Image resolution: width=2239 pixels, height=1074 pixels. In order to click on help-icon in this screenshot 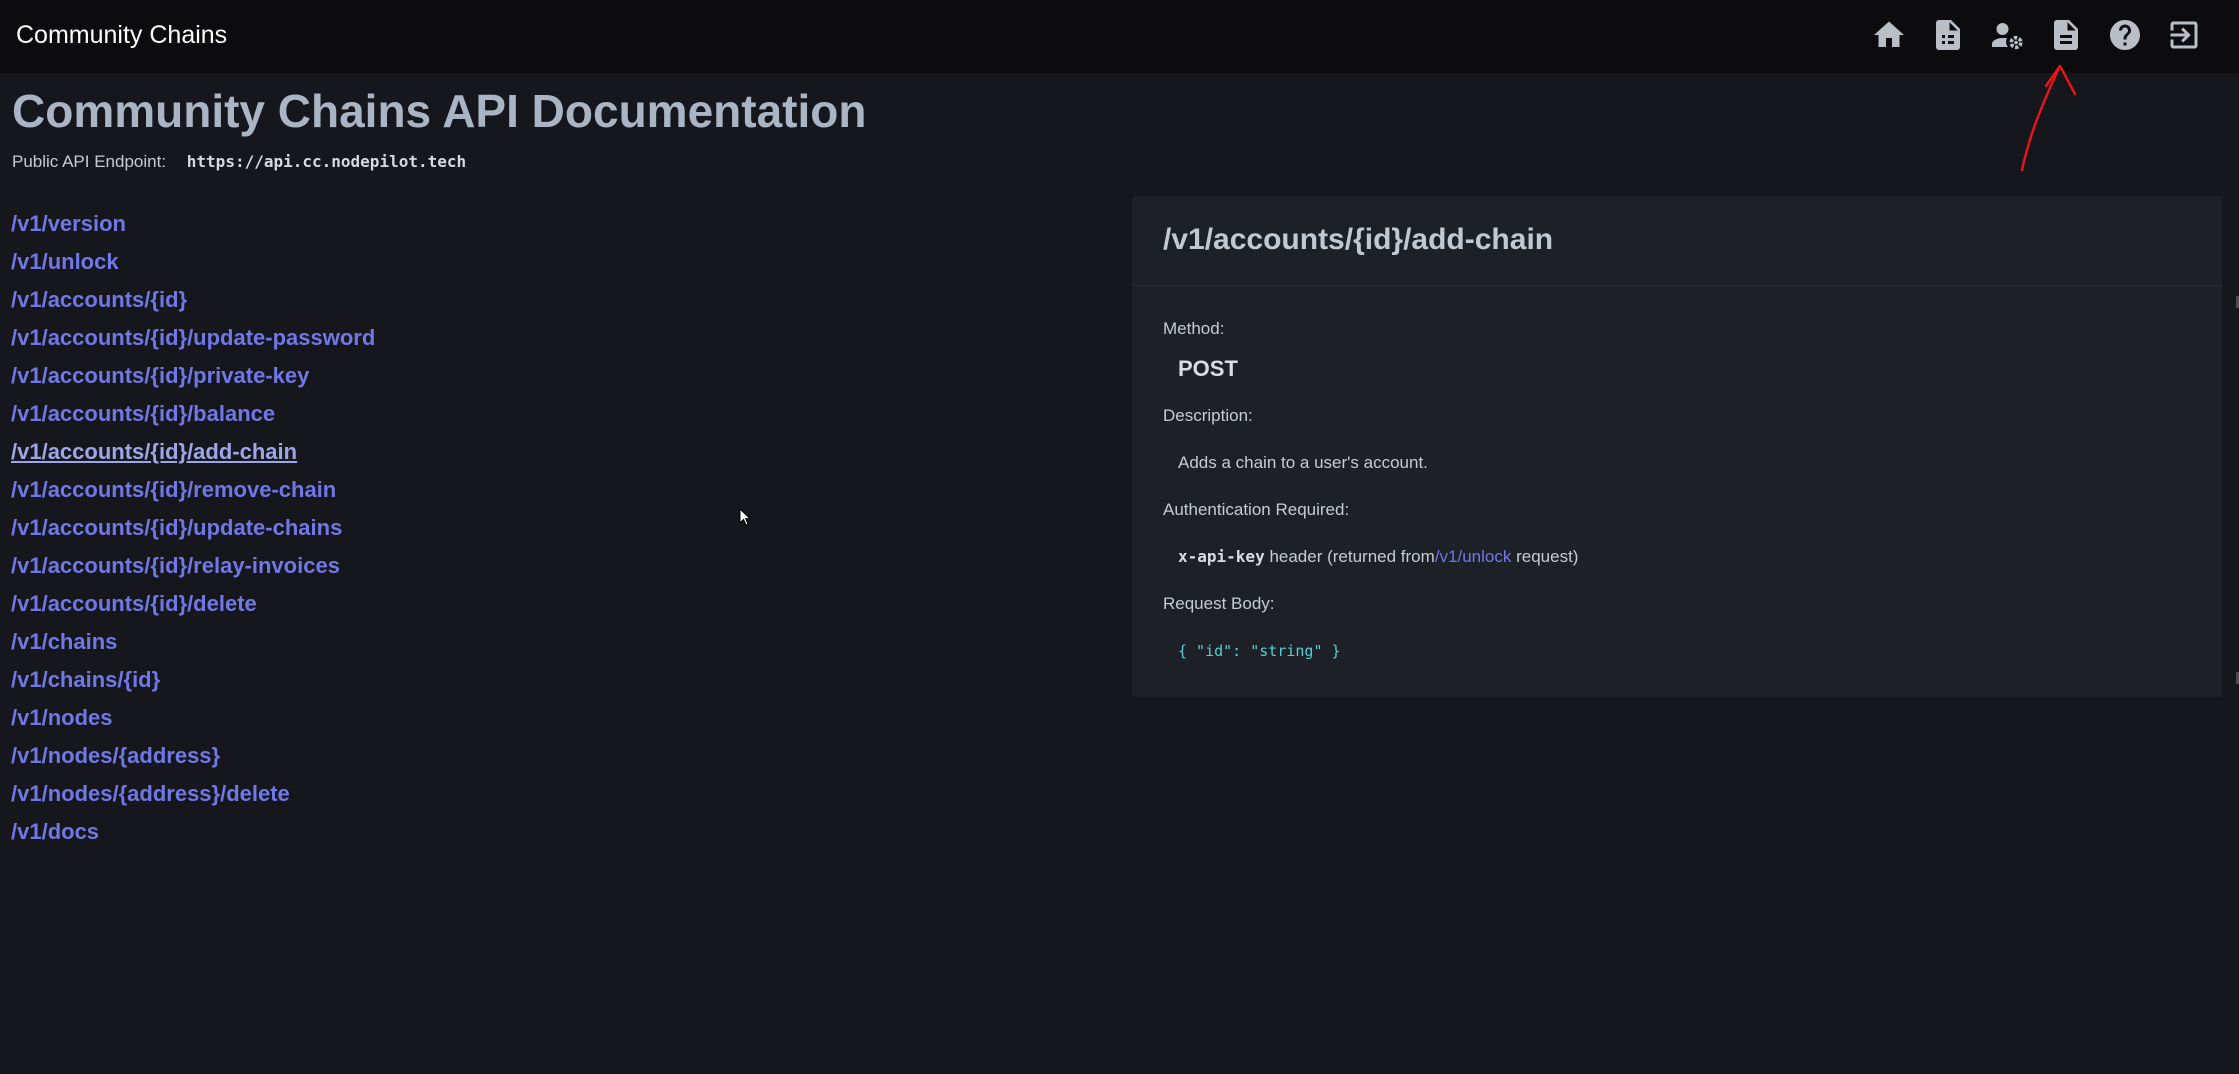, I will do `click(2125, 35)`.